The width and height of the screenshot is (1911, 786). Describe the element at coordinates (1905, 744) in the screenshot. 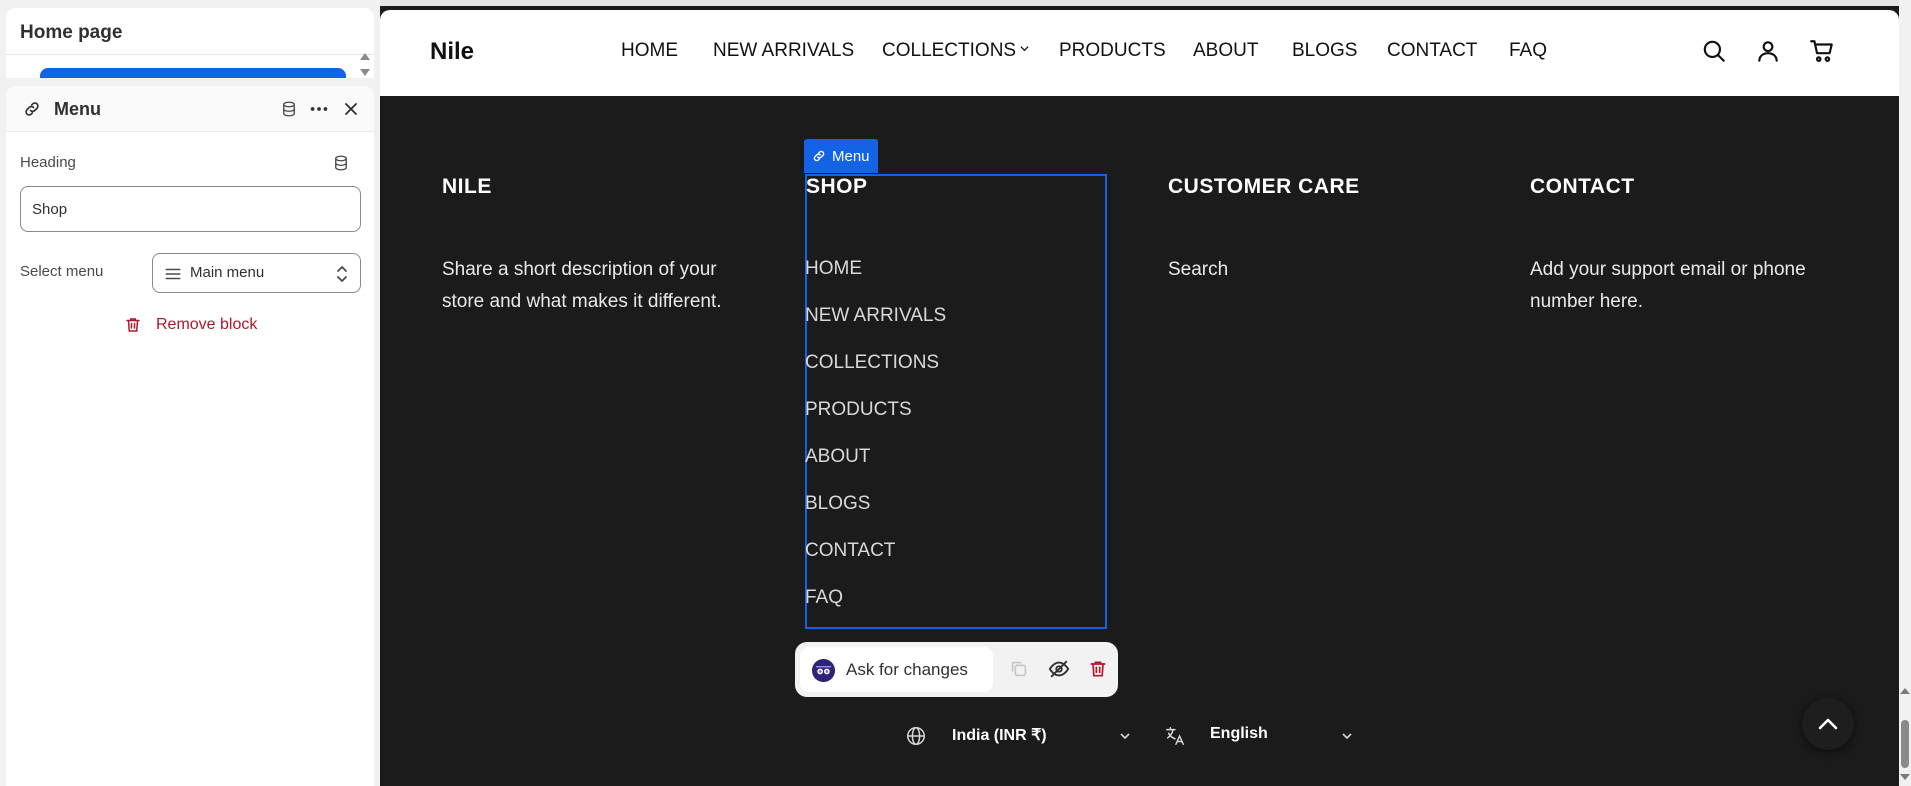

I see `scrollbar-thumb` at that location.